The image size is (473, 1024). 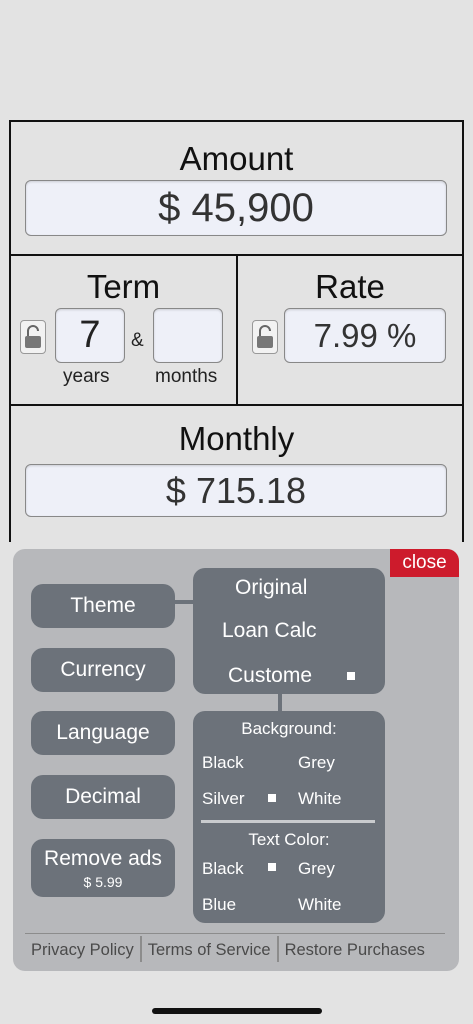 What do you see at coordinates (209, 946) in the screenshot?
I see `terms-of-service-link: Terms of Service` at bounding box center [209, 946].